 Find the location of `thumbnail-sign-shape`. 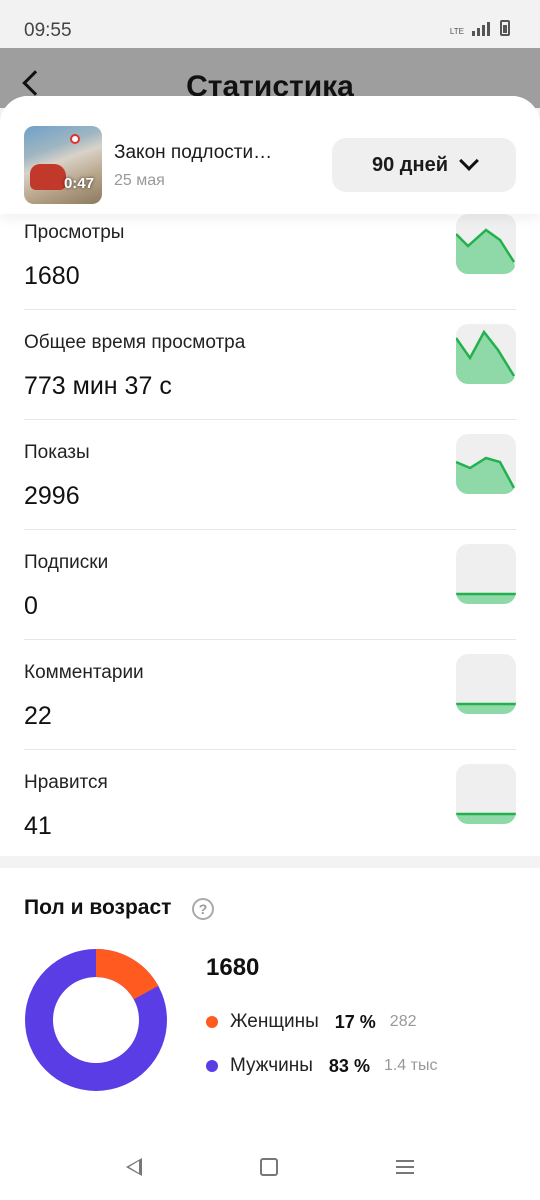

thumbnail-sign-shape is located at coordinates (75, 139).